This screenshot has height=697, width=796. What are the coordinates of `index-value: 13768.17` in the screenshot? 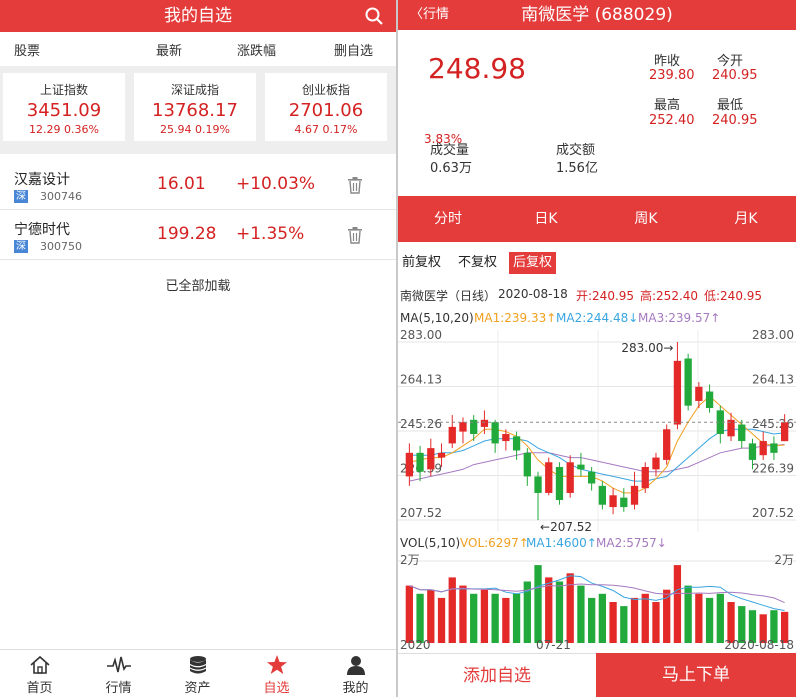 It's located at (195, 110).